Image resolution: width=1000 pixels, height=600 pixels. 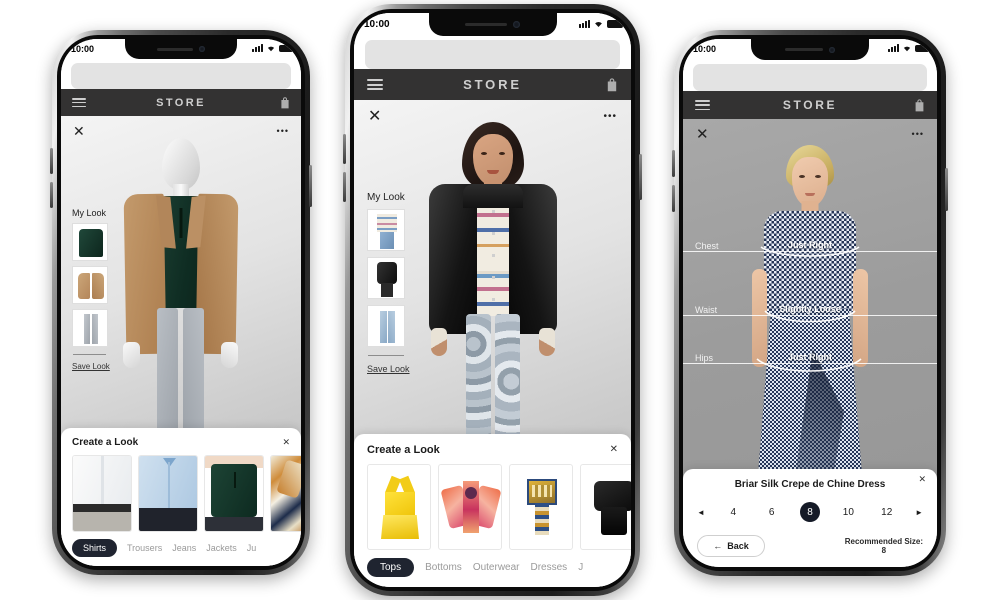 I want to click on size-option-8-selected: 8, so click(x=810, y=512).